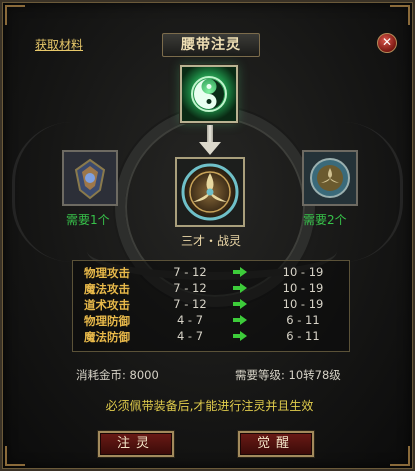 This screenshot has height=471, width=415. What do you see at coordinates (211, 320) in the screenshot?
I see `stat-row: 物理防御 4 - 7 6 - 11` at bounding box center [211, 320].